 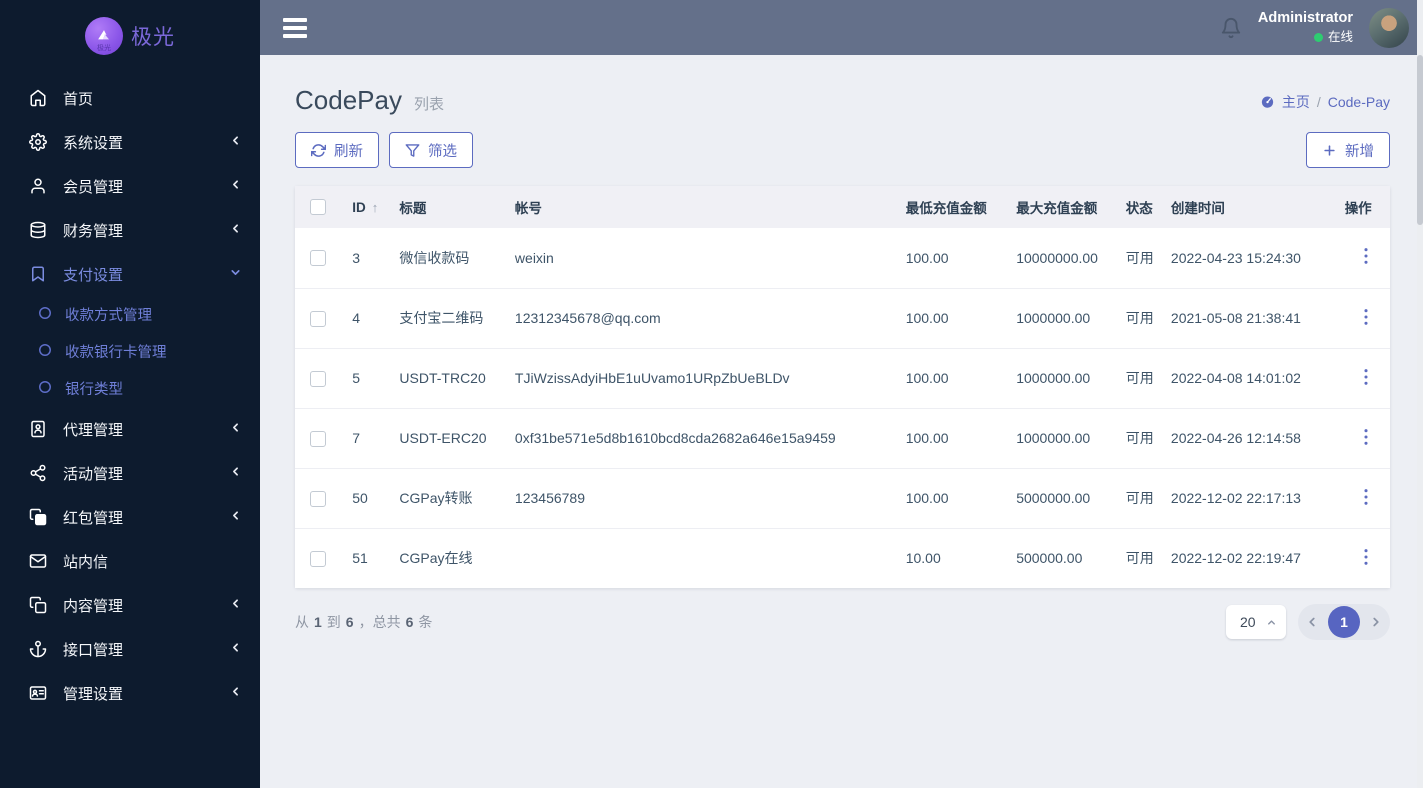 I want to click on cell-id: 51, so click(x=360, y=558).